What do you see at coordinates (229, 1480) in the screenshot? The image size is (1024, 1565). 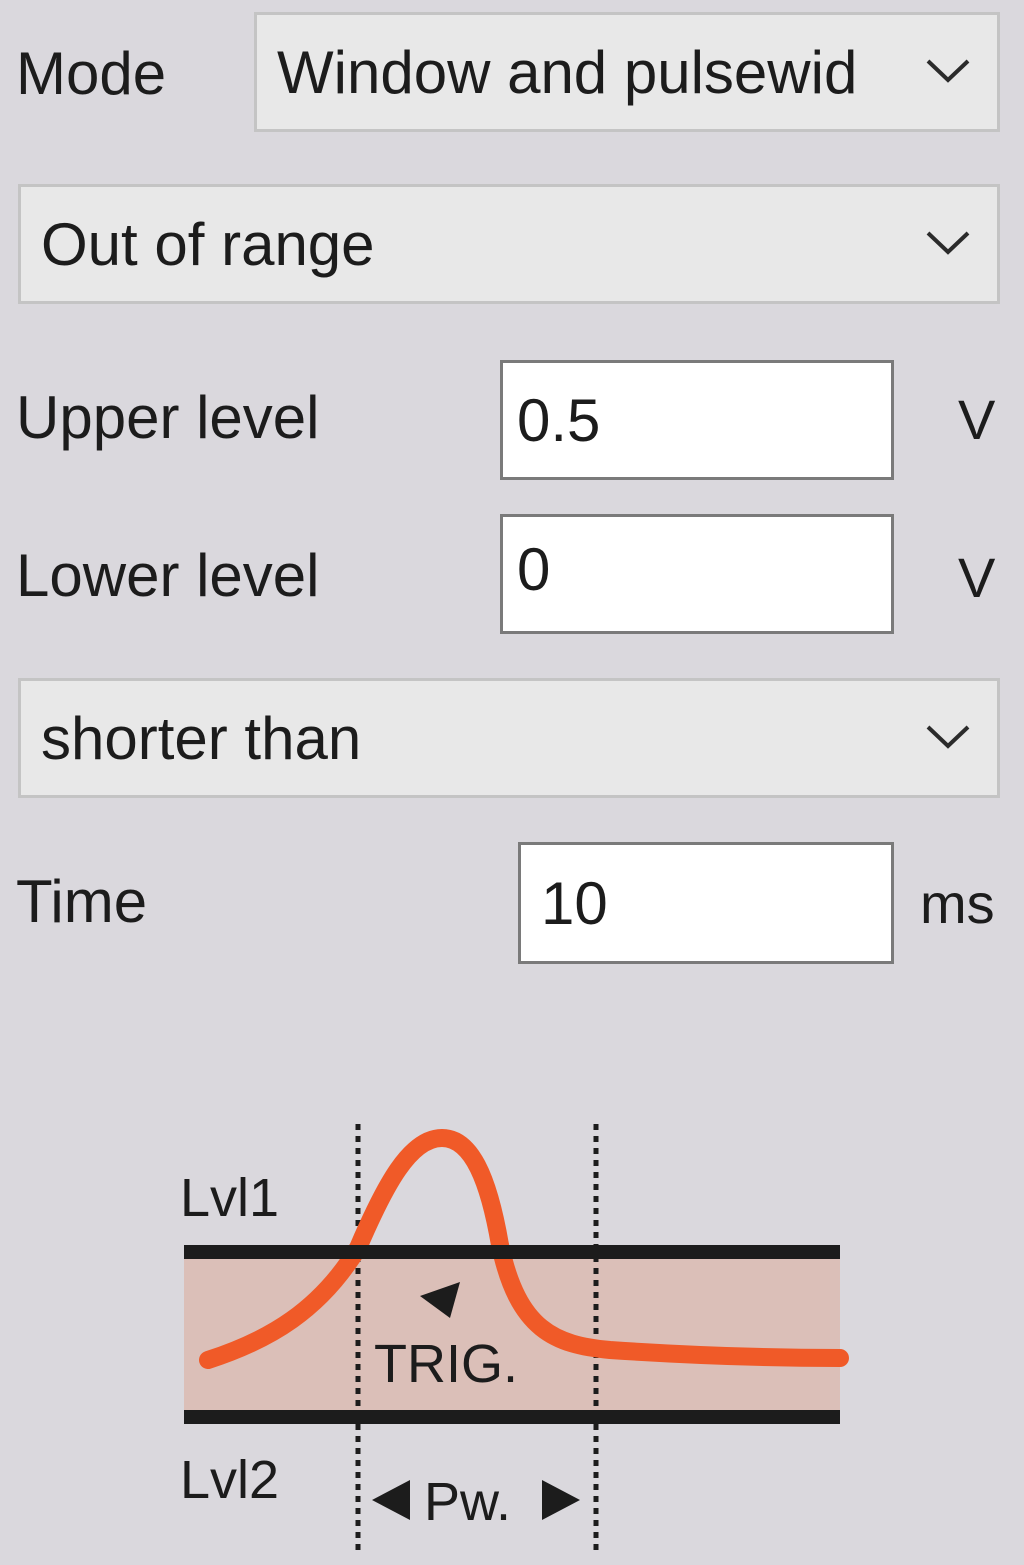 I see `level2-label: Lvl2` at bounding box center [229, 1480].